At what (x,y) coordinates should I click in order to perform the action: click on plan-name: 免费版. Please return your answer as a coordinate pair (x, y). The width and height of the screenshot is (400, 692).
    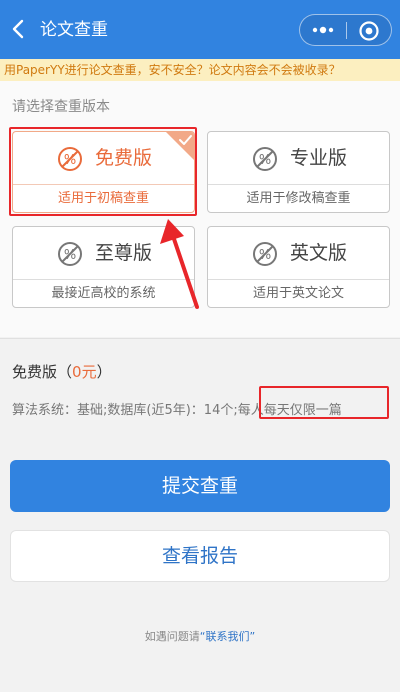
    Looking at the image, I should click on (35, 372).